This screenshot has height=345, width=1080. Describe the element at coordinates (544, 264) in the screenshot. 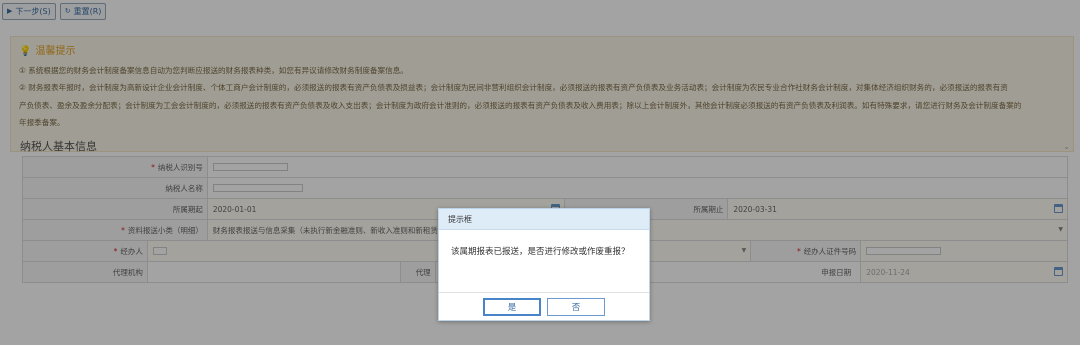

I see `confirm-dialog: 提示框 该属期报表已报送，是否进行修改或作废重报？ 是 否` at that location.